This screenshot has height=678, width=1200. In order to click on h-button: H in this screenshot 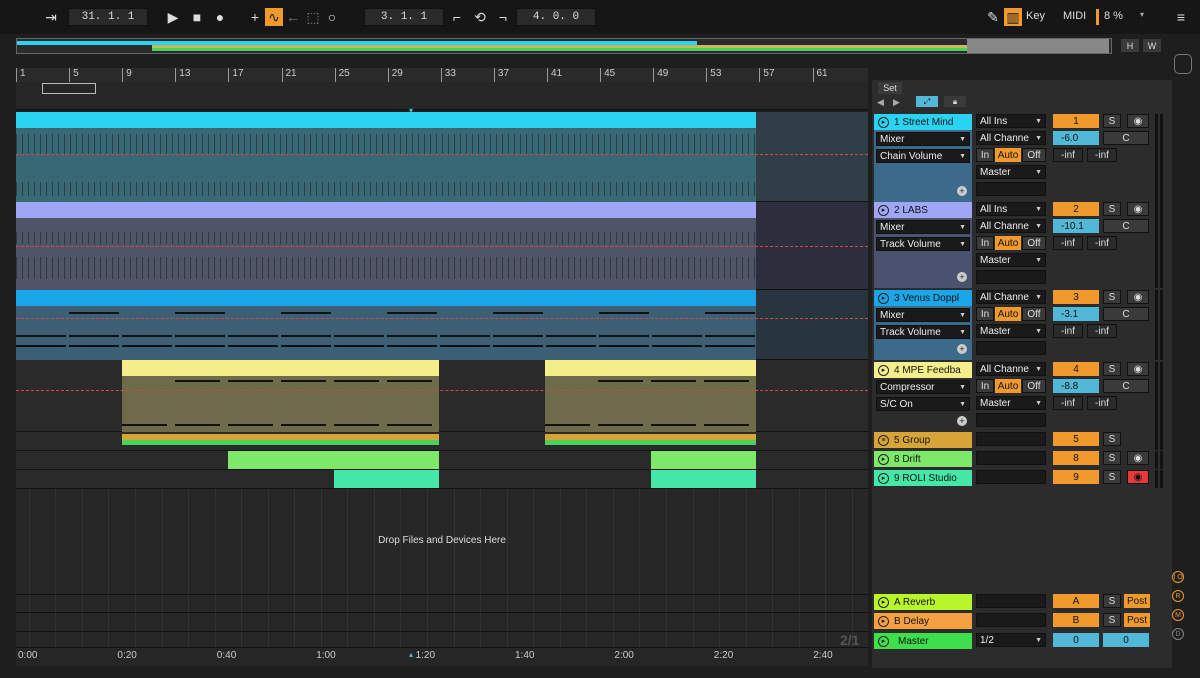, I will do `click(1130, 45)`.